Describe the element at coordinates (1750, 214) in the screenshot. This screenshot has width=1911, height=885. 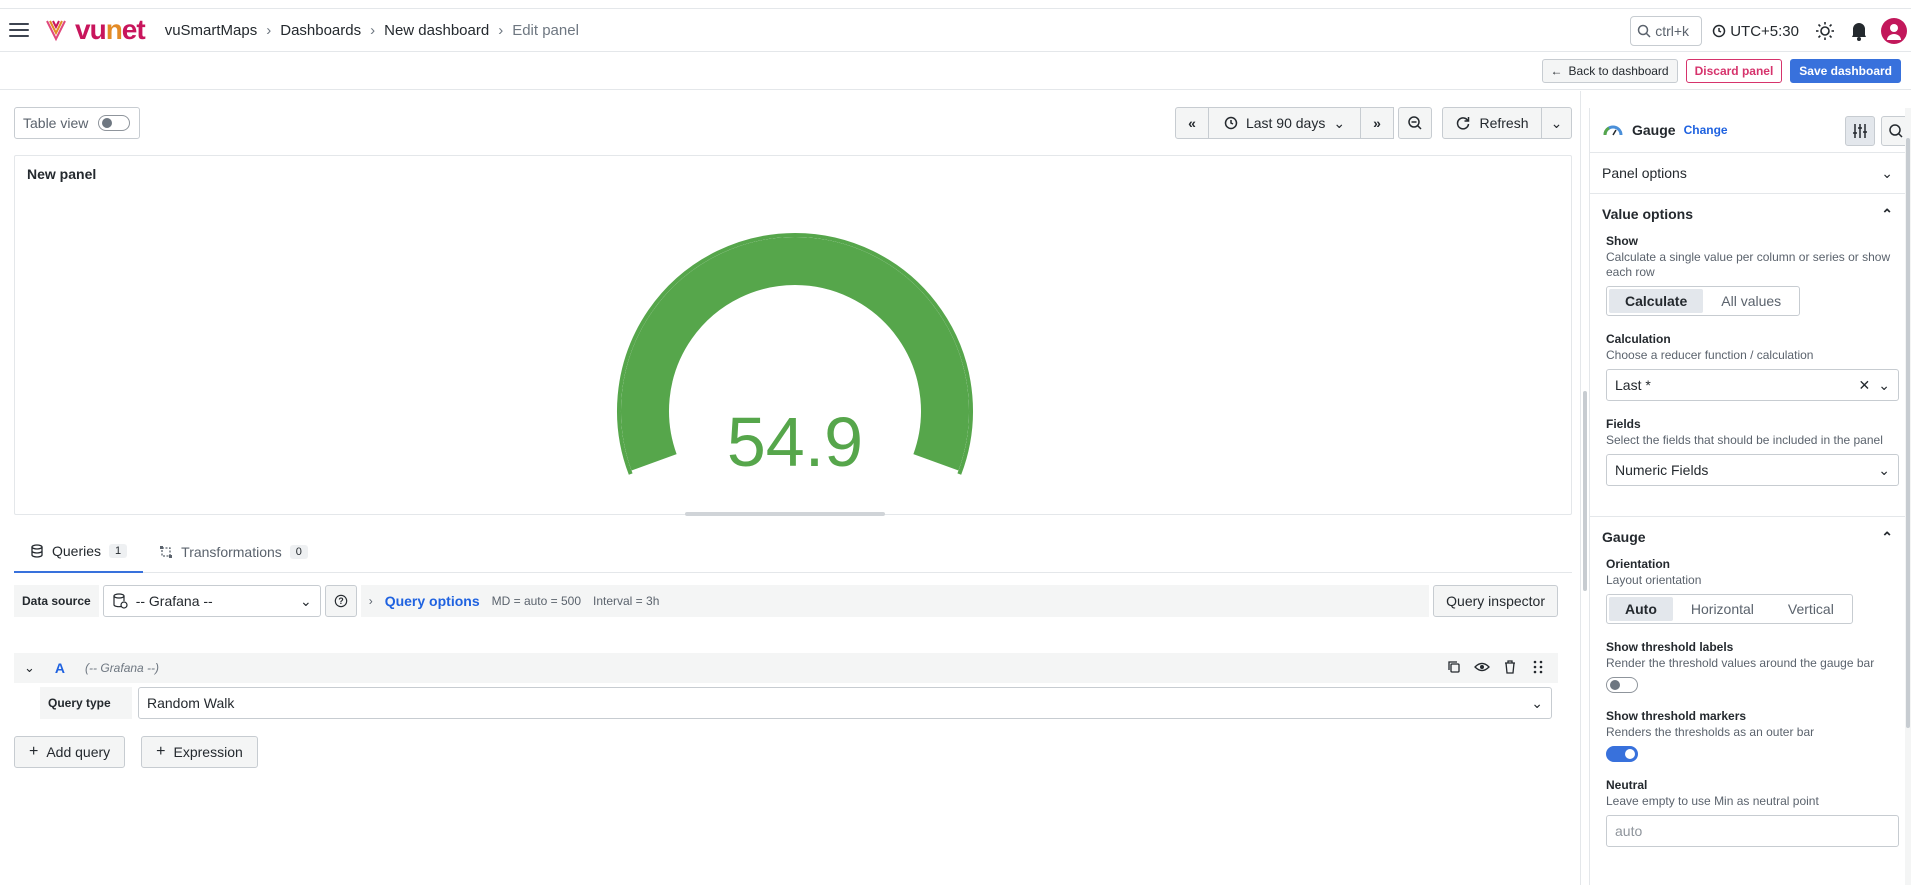
I see `value-options-header: Value options ⌃` at that location.